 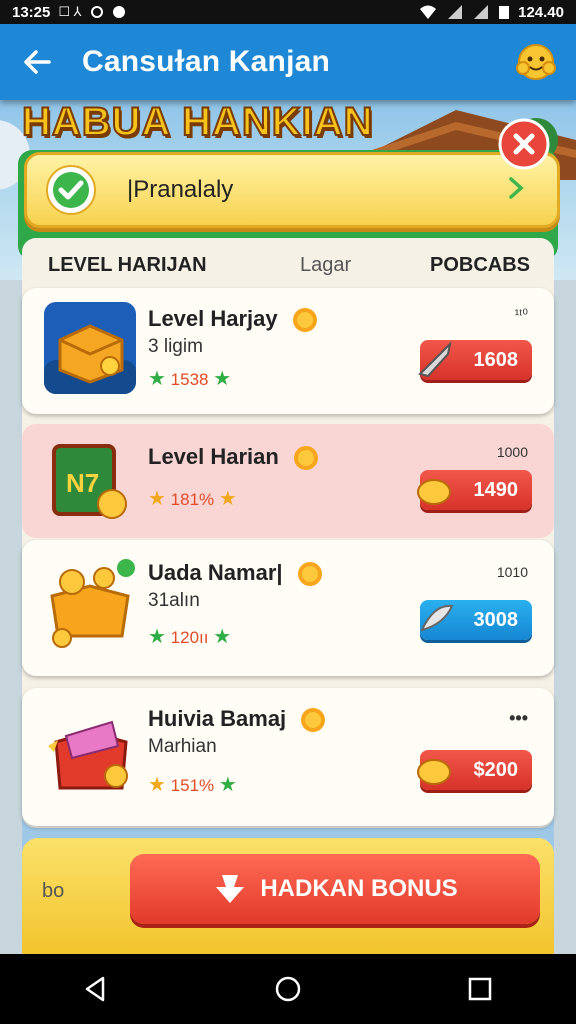 What do you see at coordinates (480, 989) in the screenshot?
I see `nav-recents-icon` at bounding box center [480, 989].